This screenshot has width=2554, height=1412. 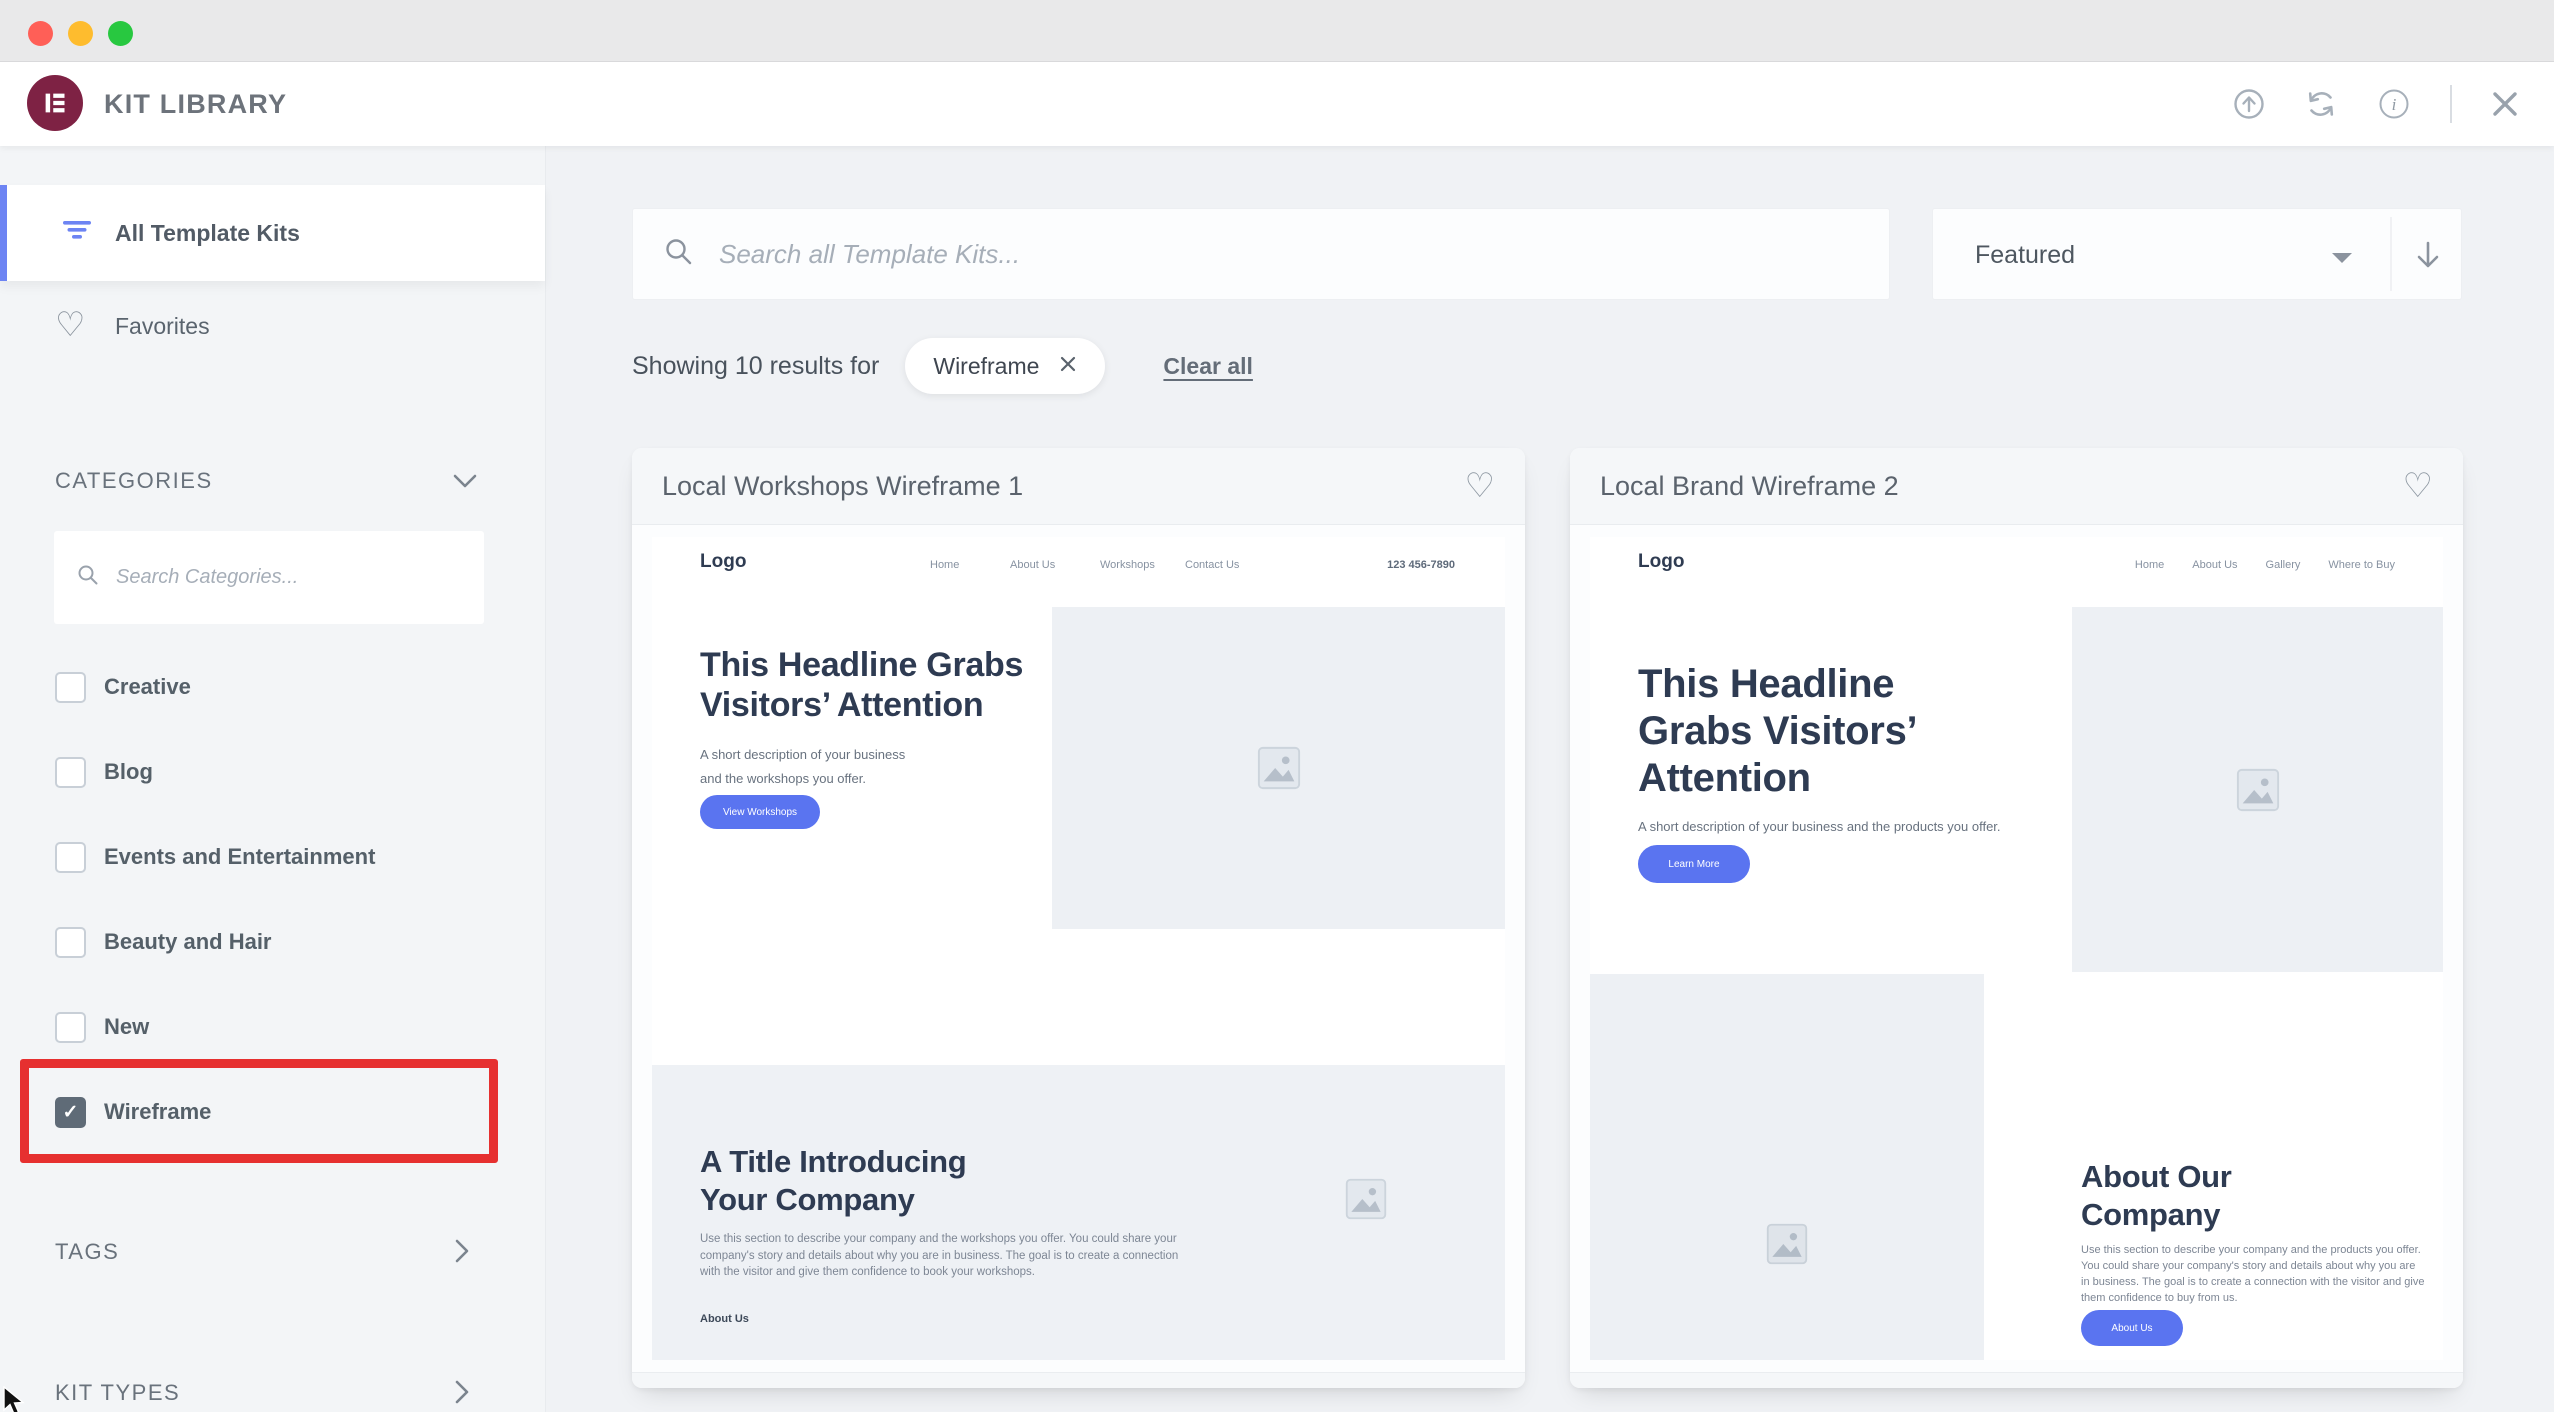 I want to click on sidebar-item-label: Favorites, so click(x=162, y=325).